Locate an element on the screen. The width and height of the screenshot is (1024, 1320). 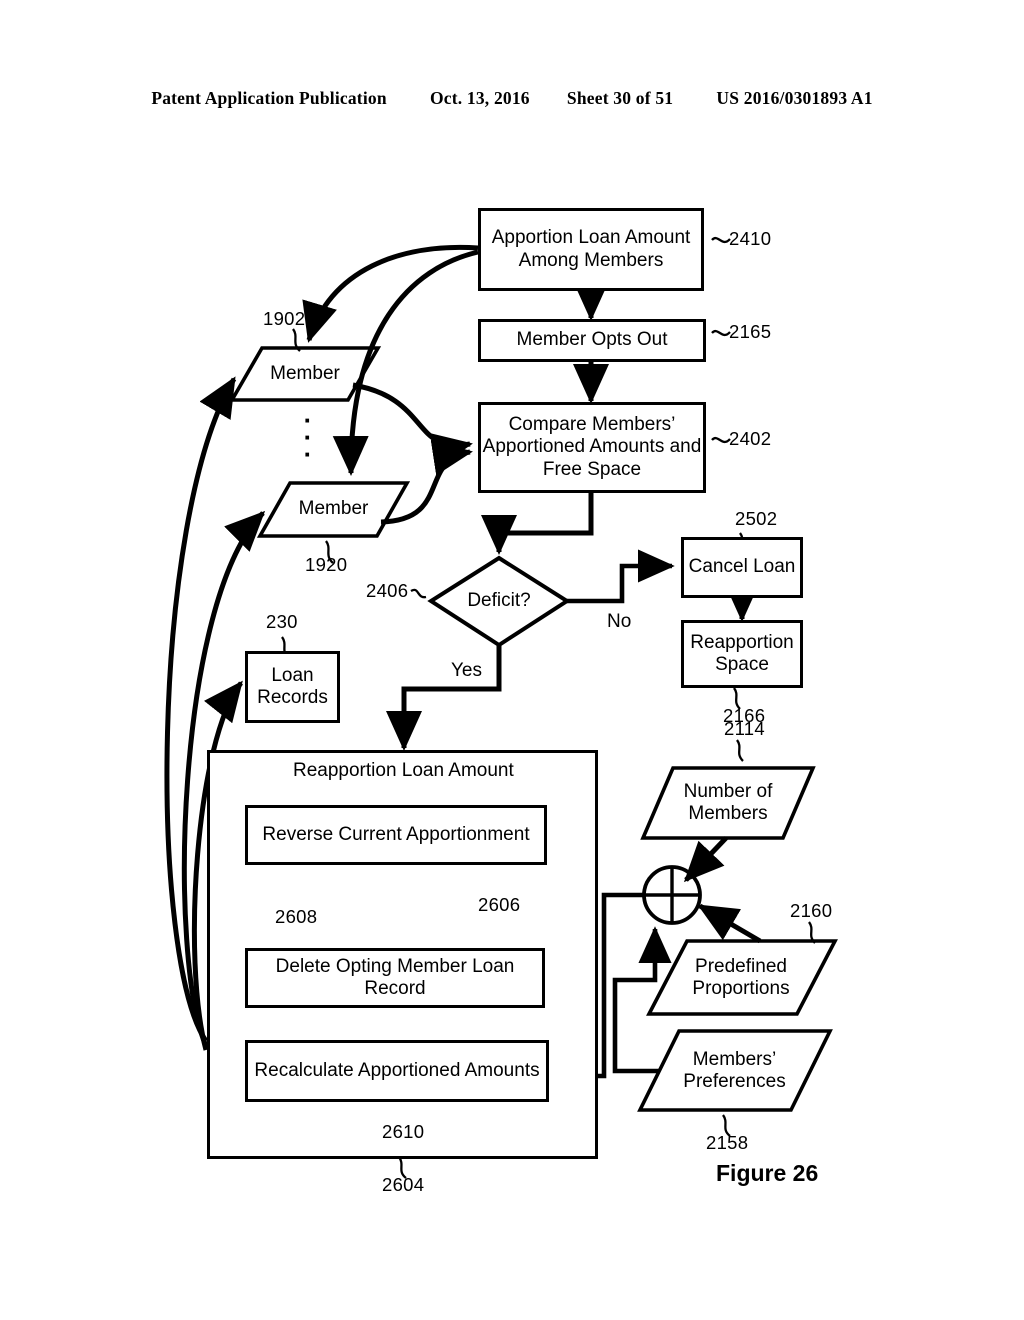
ref-2608: 2608 is located at coordinates (296, 916).